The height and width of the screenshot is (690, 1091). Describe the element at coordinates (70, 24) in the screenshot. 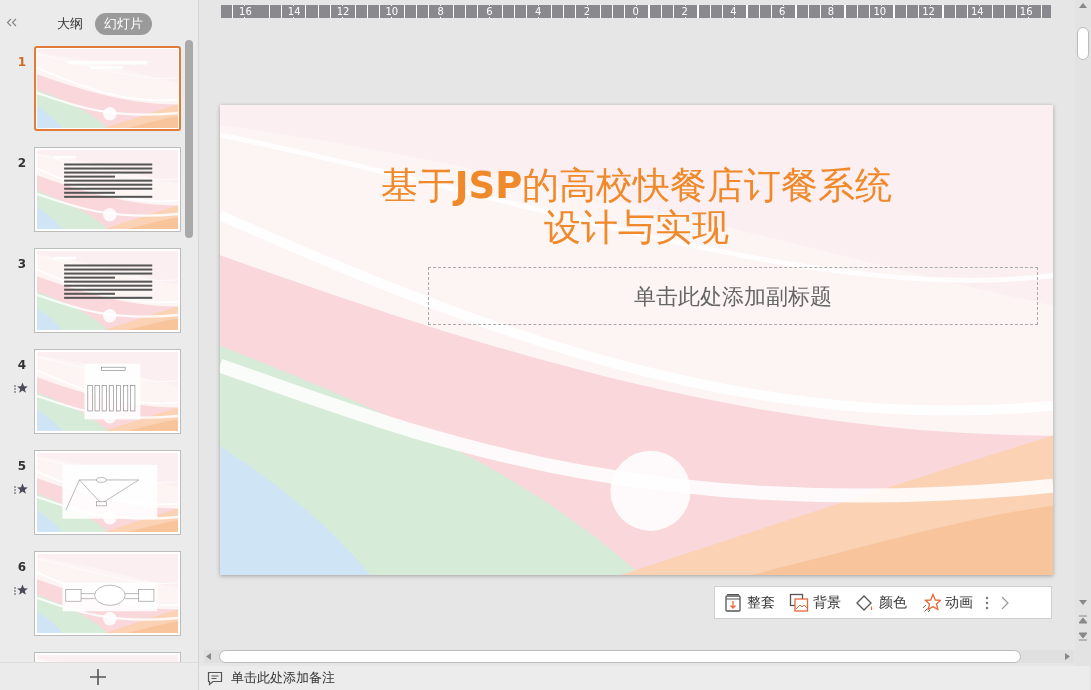

I see `panel-tab: 大纲` at that location.